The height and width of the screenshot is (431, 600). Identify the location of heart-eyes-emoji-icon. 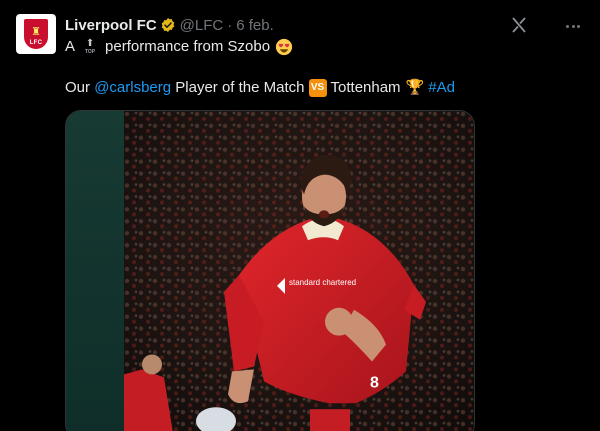
(284, 47).